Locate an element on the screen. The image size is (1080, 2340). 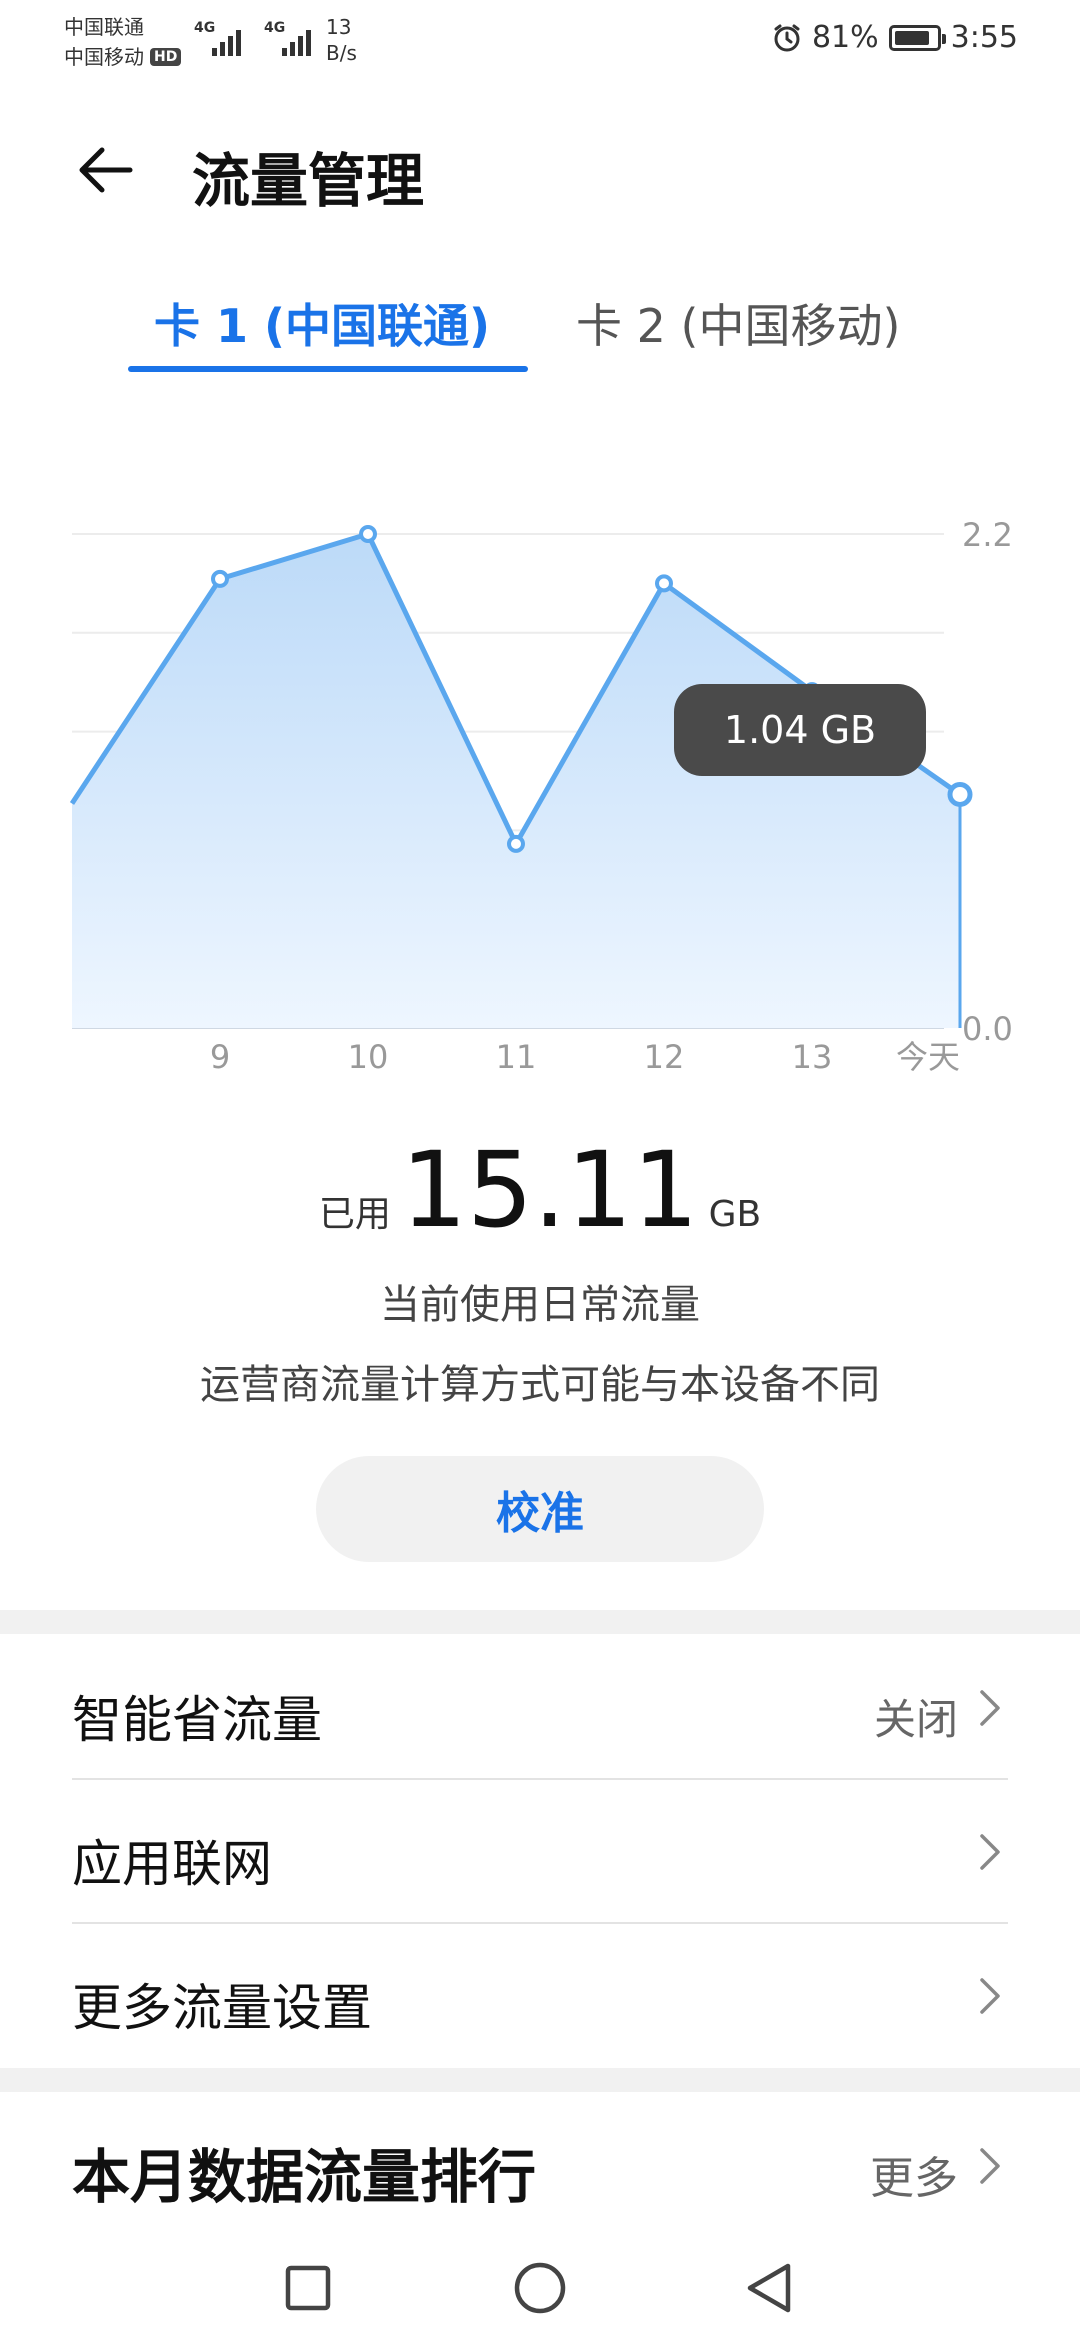
battery-percent: 81% is located at coordinates (845, 37).